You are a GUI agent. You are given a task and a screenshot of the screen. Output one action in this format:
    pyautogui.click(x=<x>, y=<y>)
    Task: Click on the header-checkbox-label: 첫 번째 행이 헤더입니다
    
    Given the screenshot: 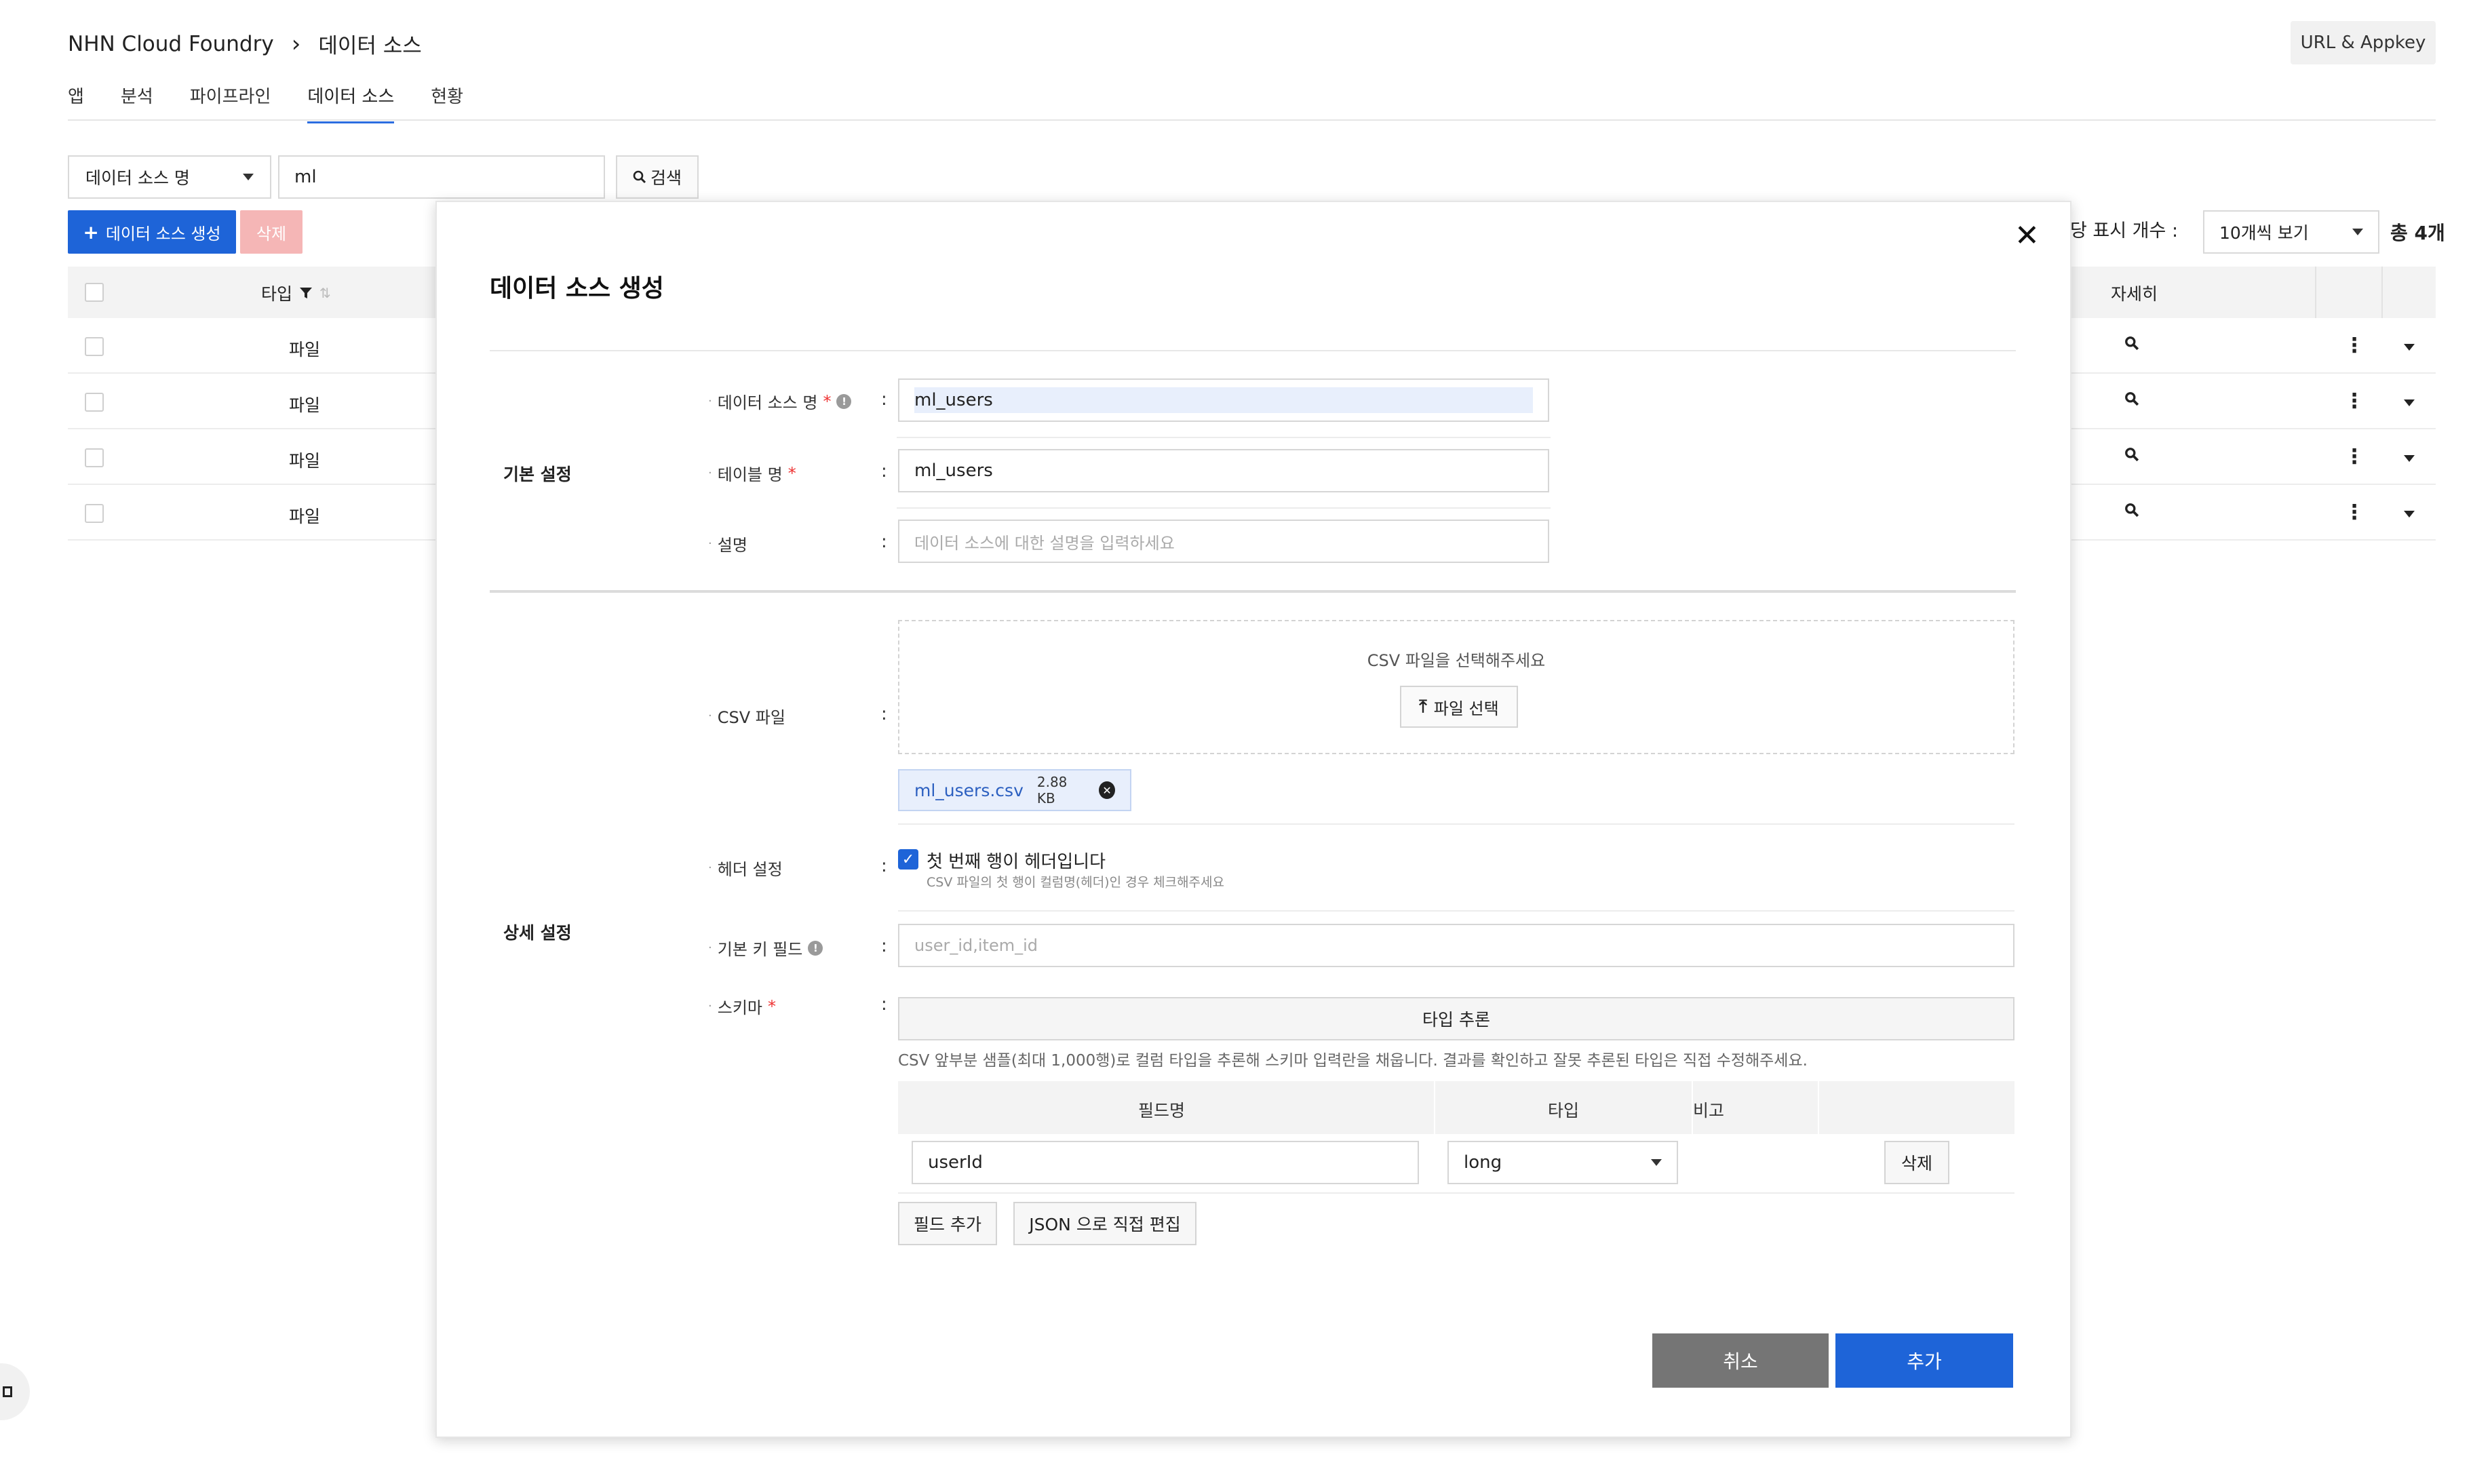 What is the action you would take?
    pyautogui.click(x=1016, y=861)
    